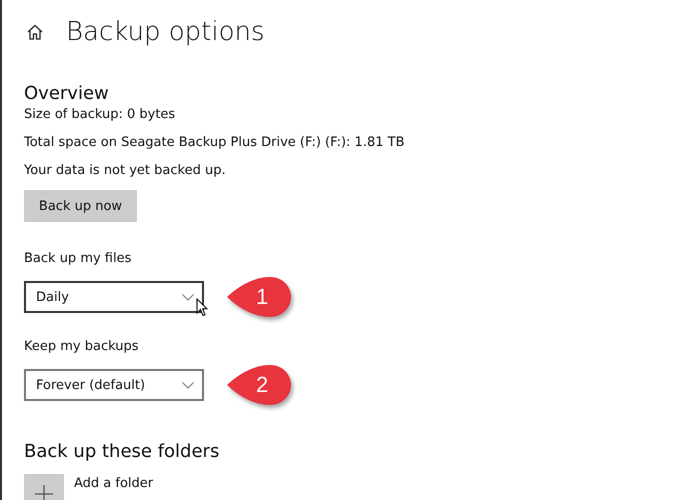  I want to click on info-text: Size of backup: 0 bytes, so click(100, 115).